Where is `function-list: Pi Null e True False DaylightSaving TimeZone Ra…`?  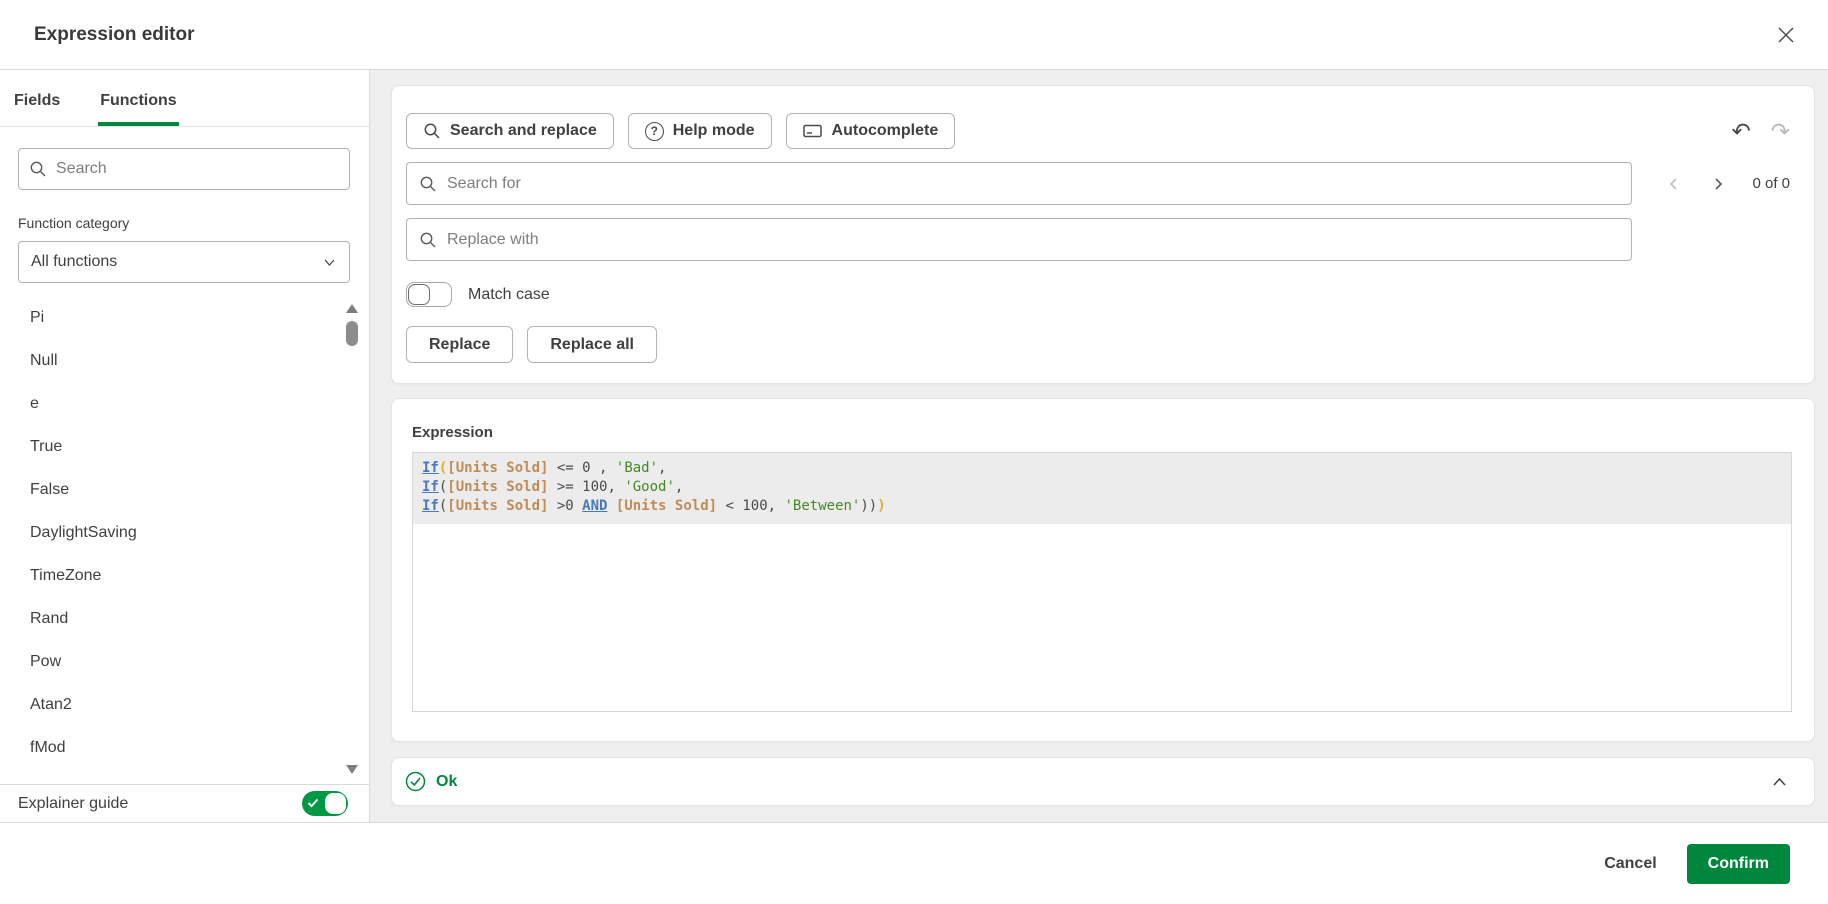
function-list: Pi Null e True False DaylightSaving TimeZone Ra… is located at coordinates (184, 540).